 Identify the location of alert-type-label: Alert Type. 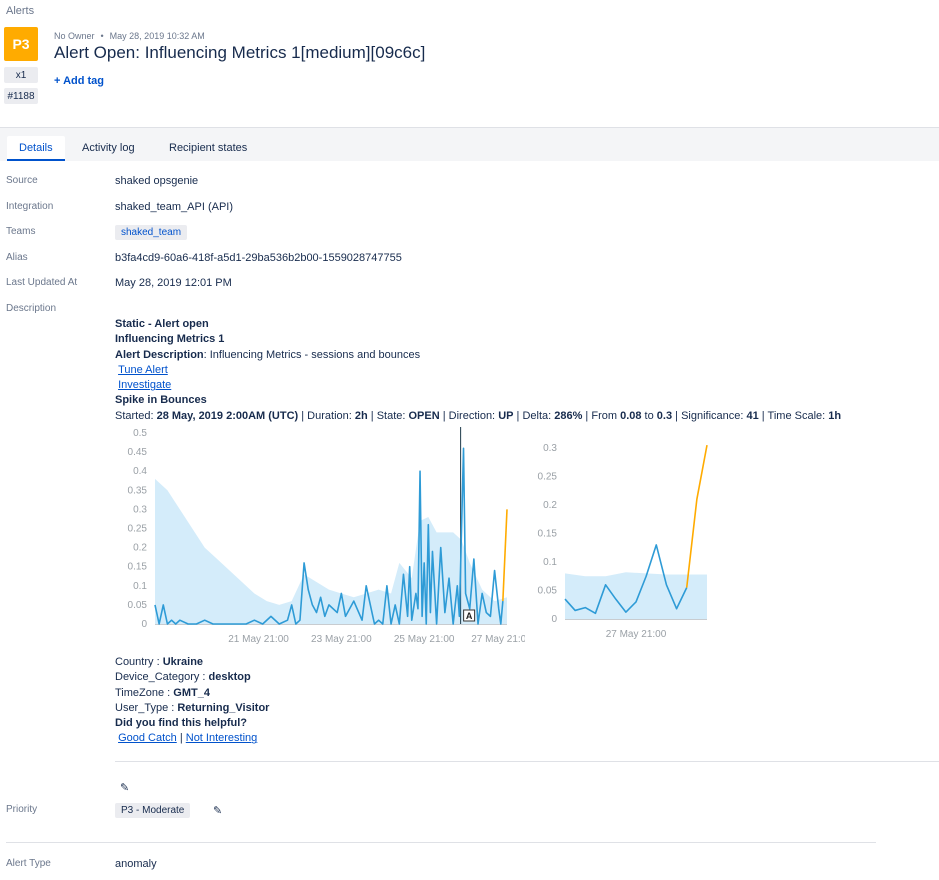
(28, 863).